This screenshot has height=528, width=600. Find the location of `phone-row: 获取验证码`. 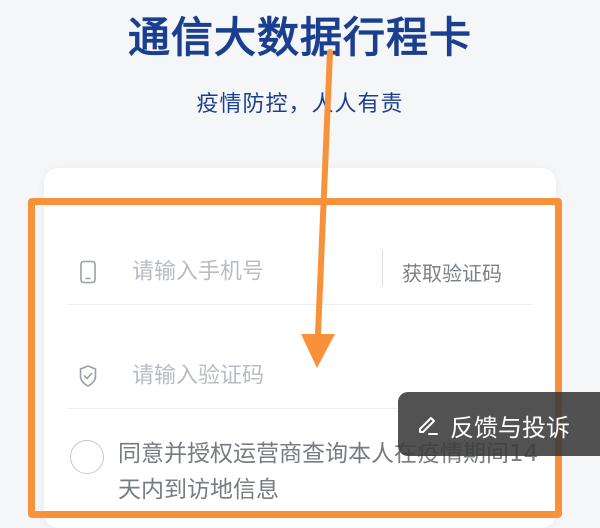

phone-row: 获取验证码 is located at coordinates (300, 272).